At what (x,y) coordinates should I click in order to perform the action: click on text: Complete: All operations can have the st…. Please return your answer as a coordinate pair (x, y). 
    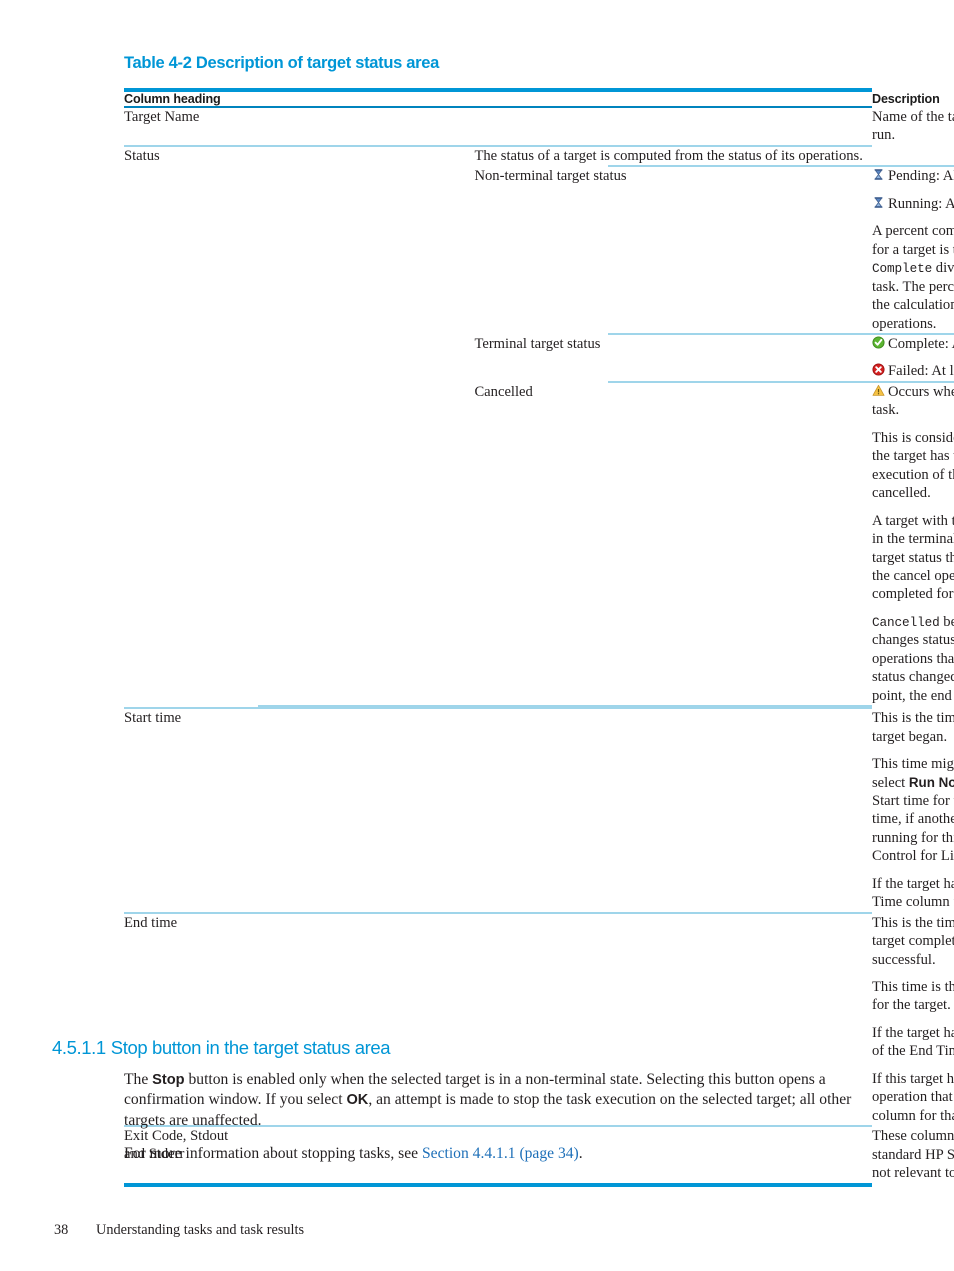
    Looking at the image, I should click on (921, 343).